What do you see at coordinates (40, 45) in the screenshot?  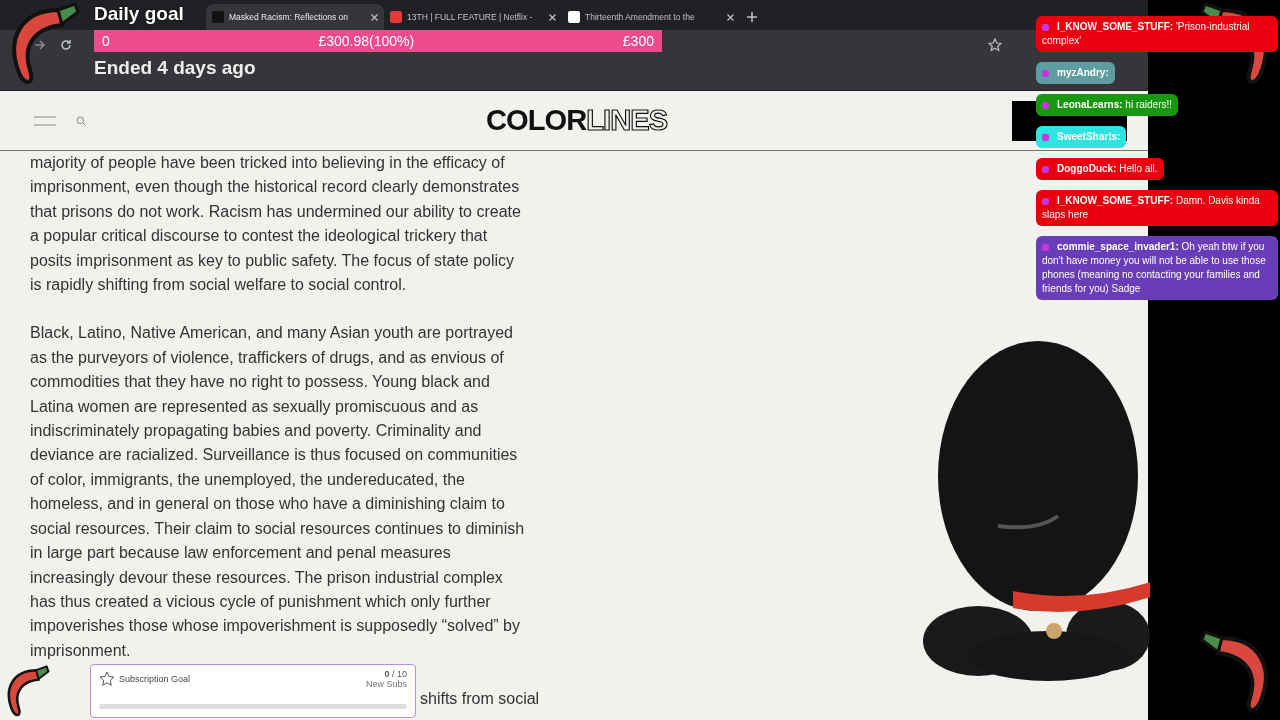 I see `forward-icon` at bounding box center [40, 45].